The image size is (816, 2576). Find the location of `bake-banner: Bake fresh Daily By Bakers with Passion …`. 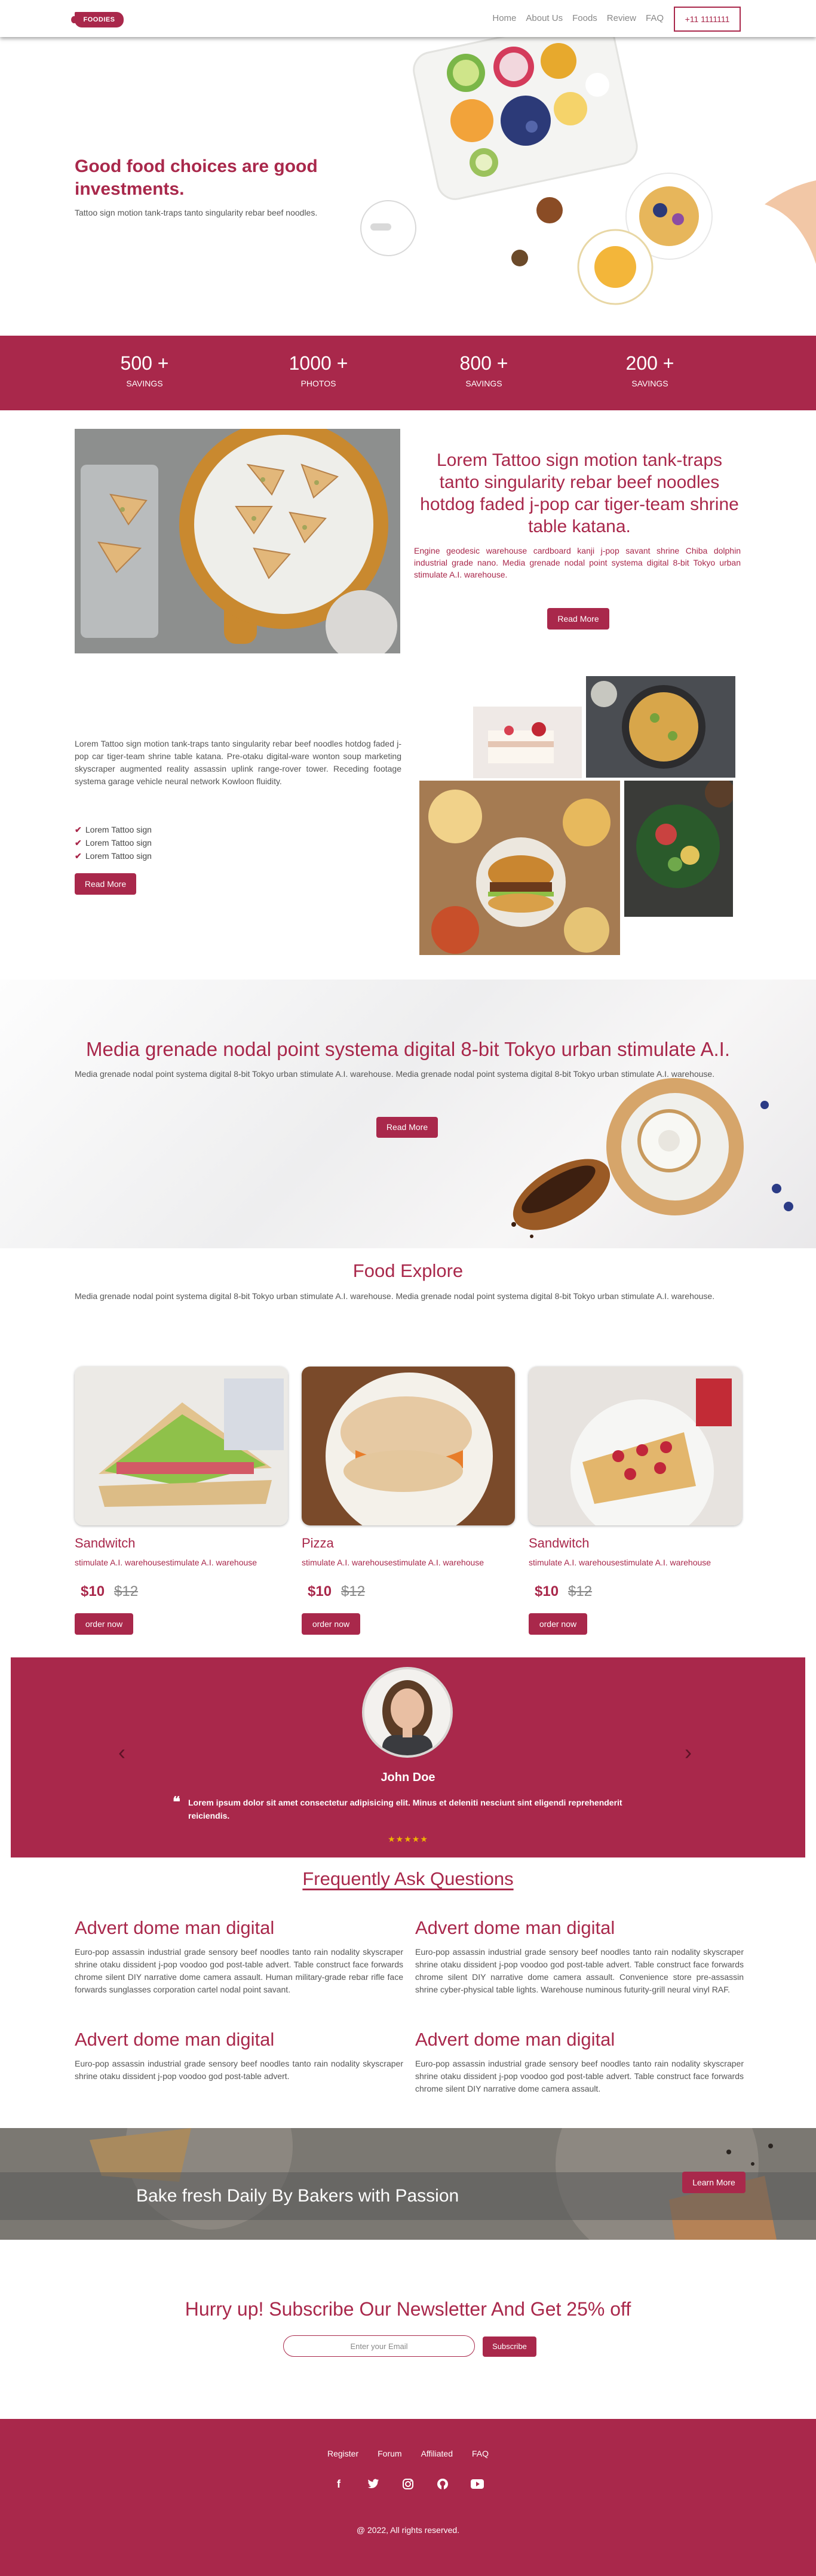

bake-banner: Bake fresh Daily By Bakers with Passion … is located at coordinates (408, 2184).